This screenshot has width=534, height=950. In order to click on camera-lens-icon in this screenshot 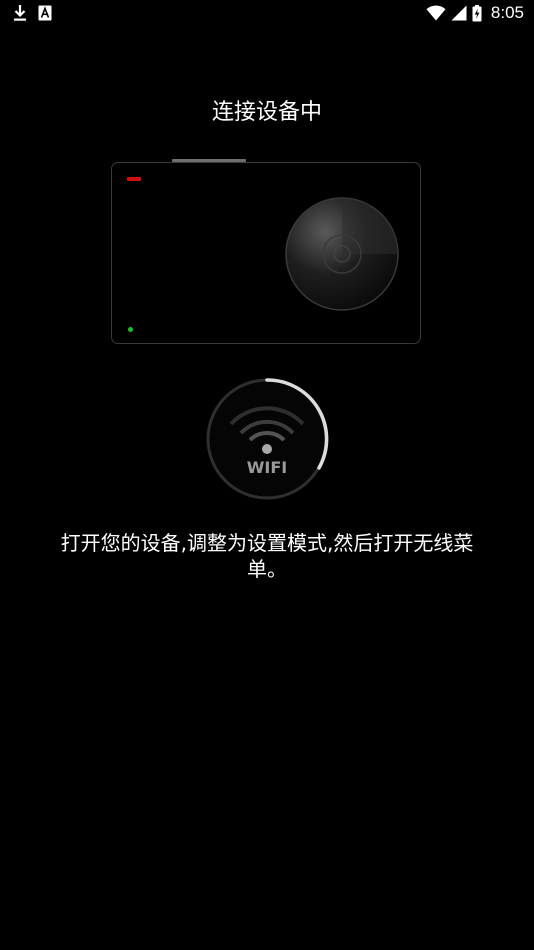, I will do `click(342, 254)`.